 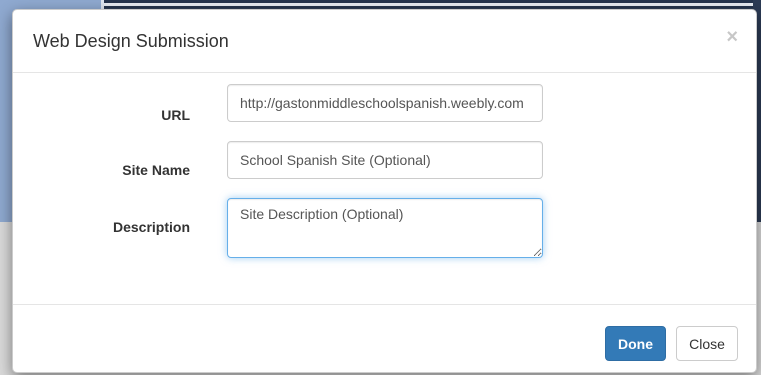 I want to click on site-name-label: Site Name, so click(x=156, y=170).